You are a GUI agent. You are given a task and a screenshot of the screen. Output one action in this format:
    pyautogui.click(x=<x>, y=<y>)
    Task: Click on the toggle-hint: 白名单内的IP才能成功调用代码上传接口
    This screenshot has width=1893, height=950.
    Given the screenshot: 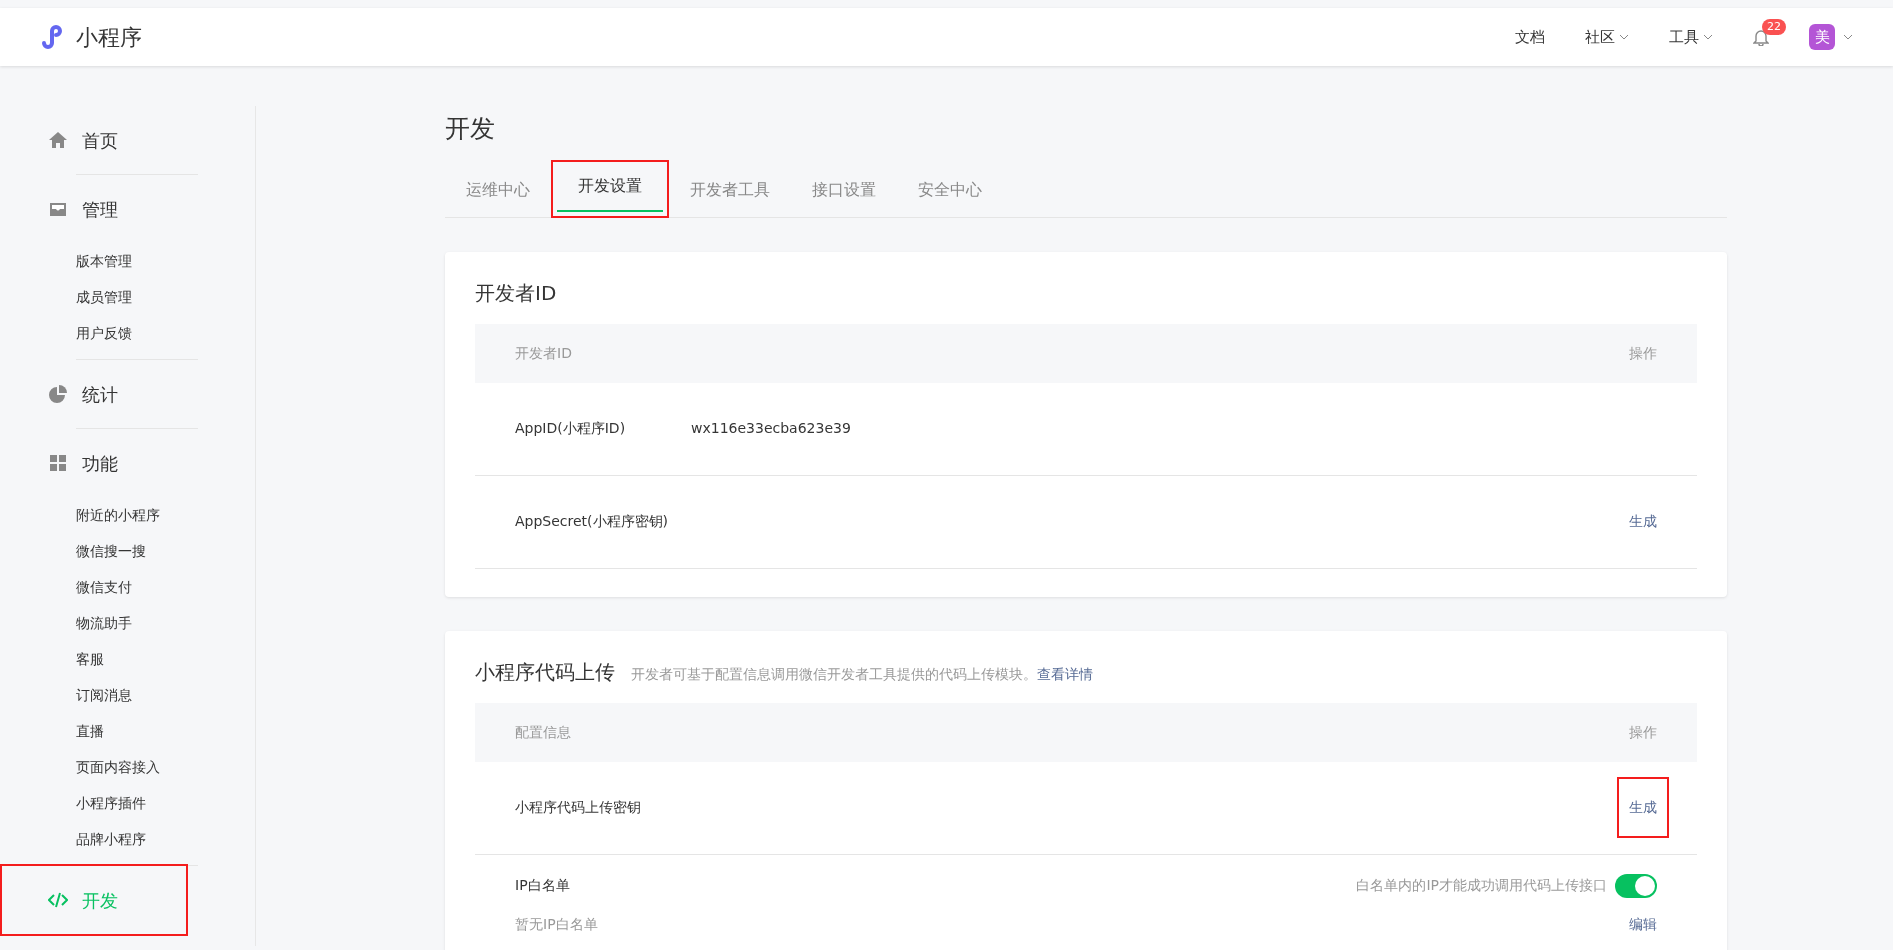 What is the action you would take?
    pyautogui.click(x=1481, y=885)
    